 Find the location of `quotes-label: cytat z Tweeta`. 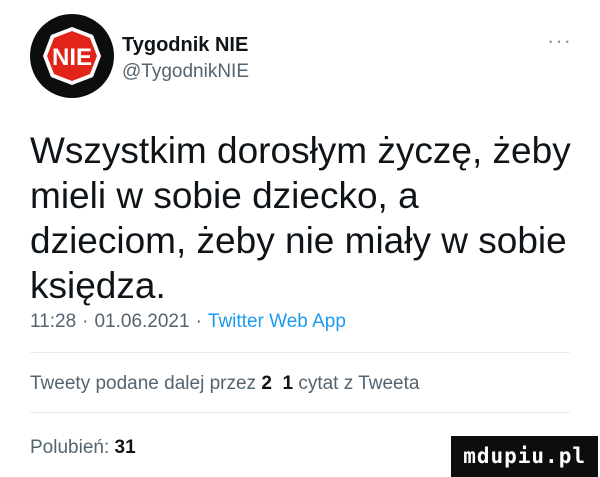

quotes-label: cytat z Tweeta is located at coordinates (358, 383).